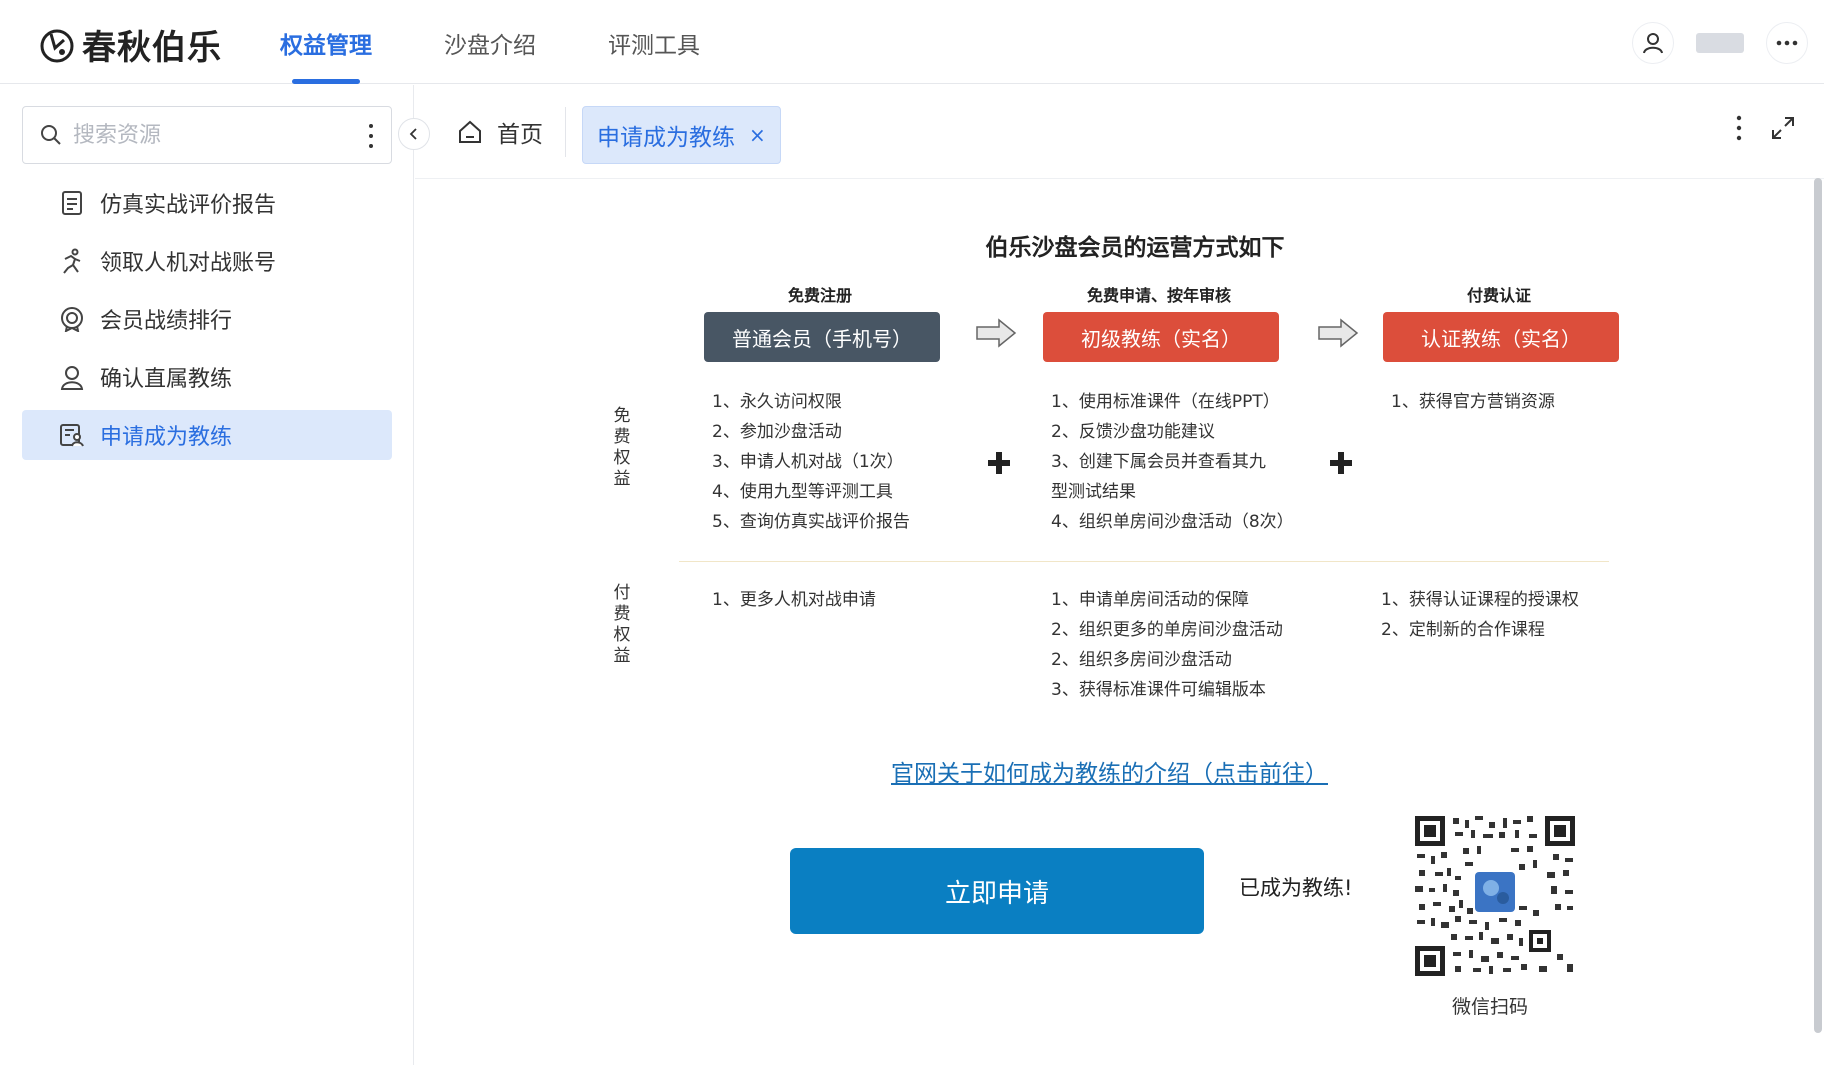  What do you see at coordinates (166, 437) in the screenshot?
I see `sidebar-item-label: 申请成为教练` at bounding box center [166, 437].